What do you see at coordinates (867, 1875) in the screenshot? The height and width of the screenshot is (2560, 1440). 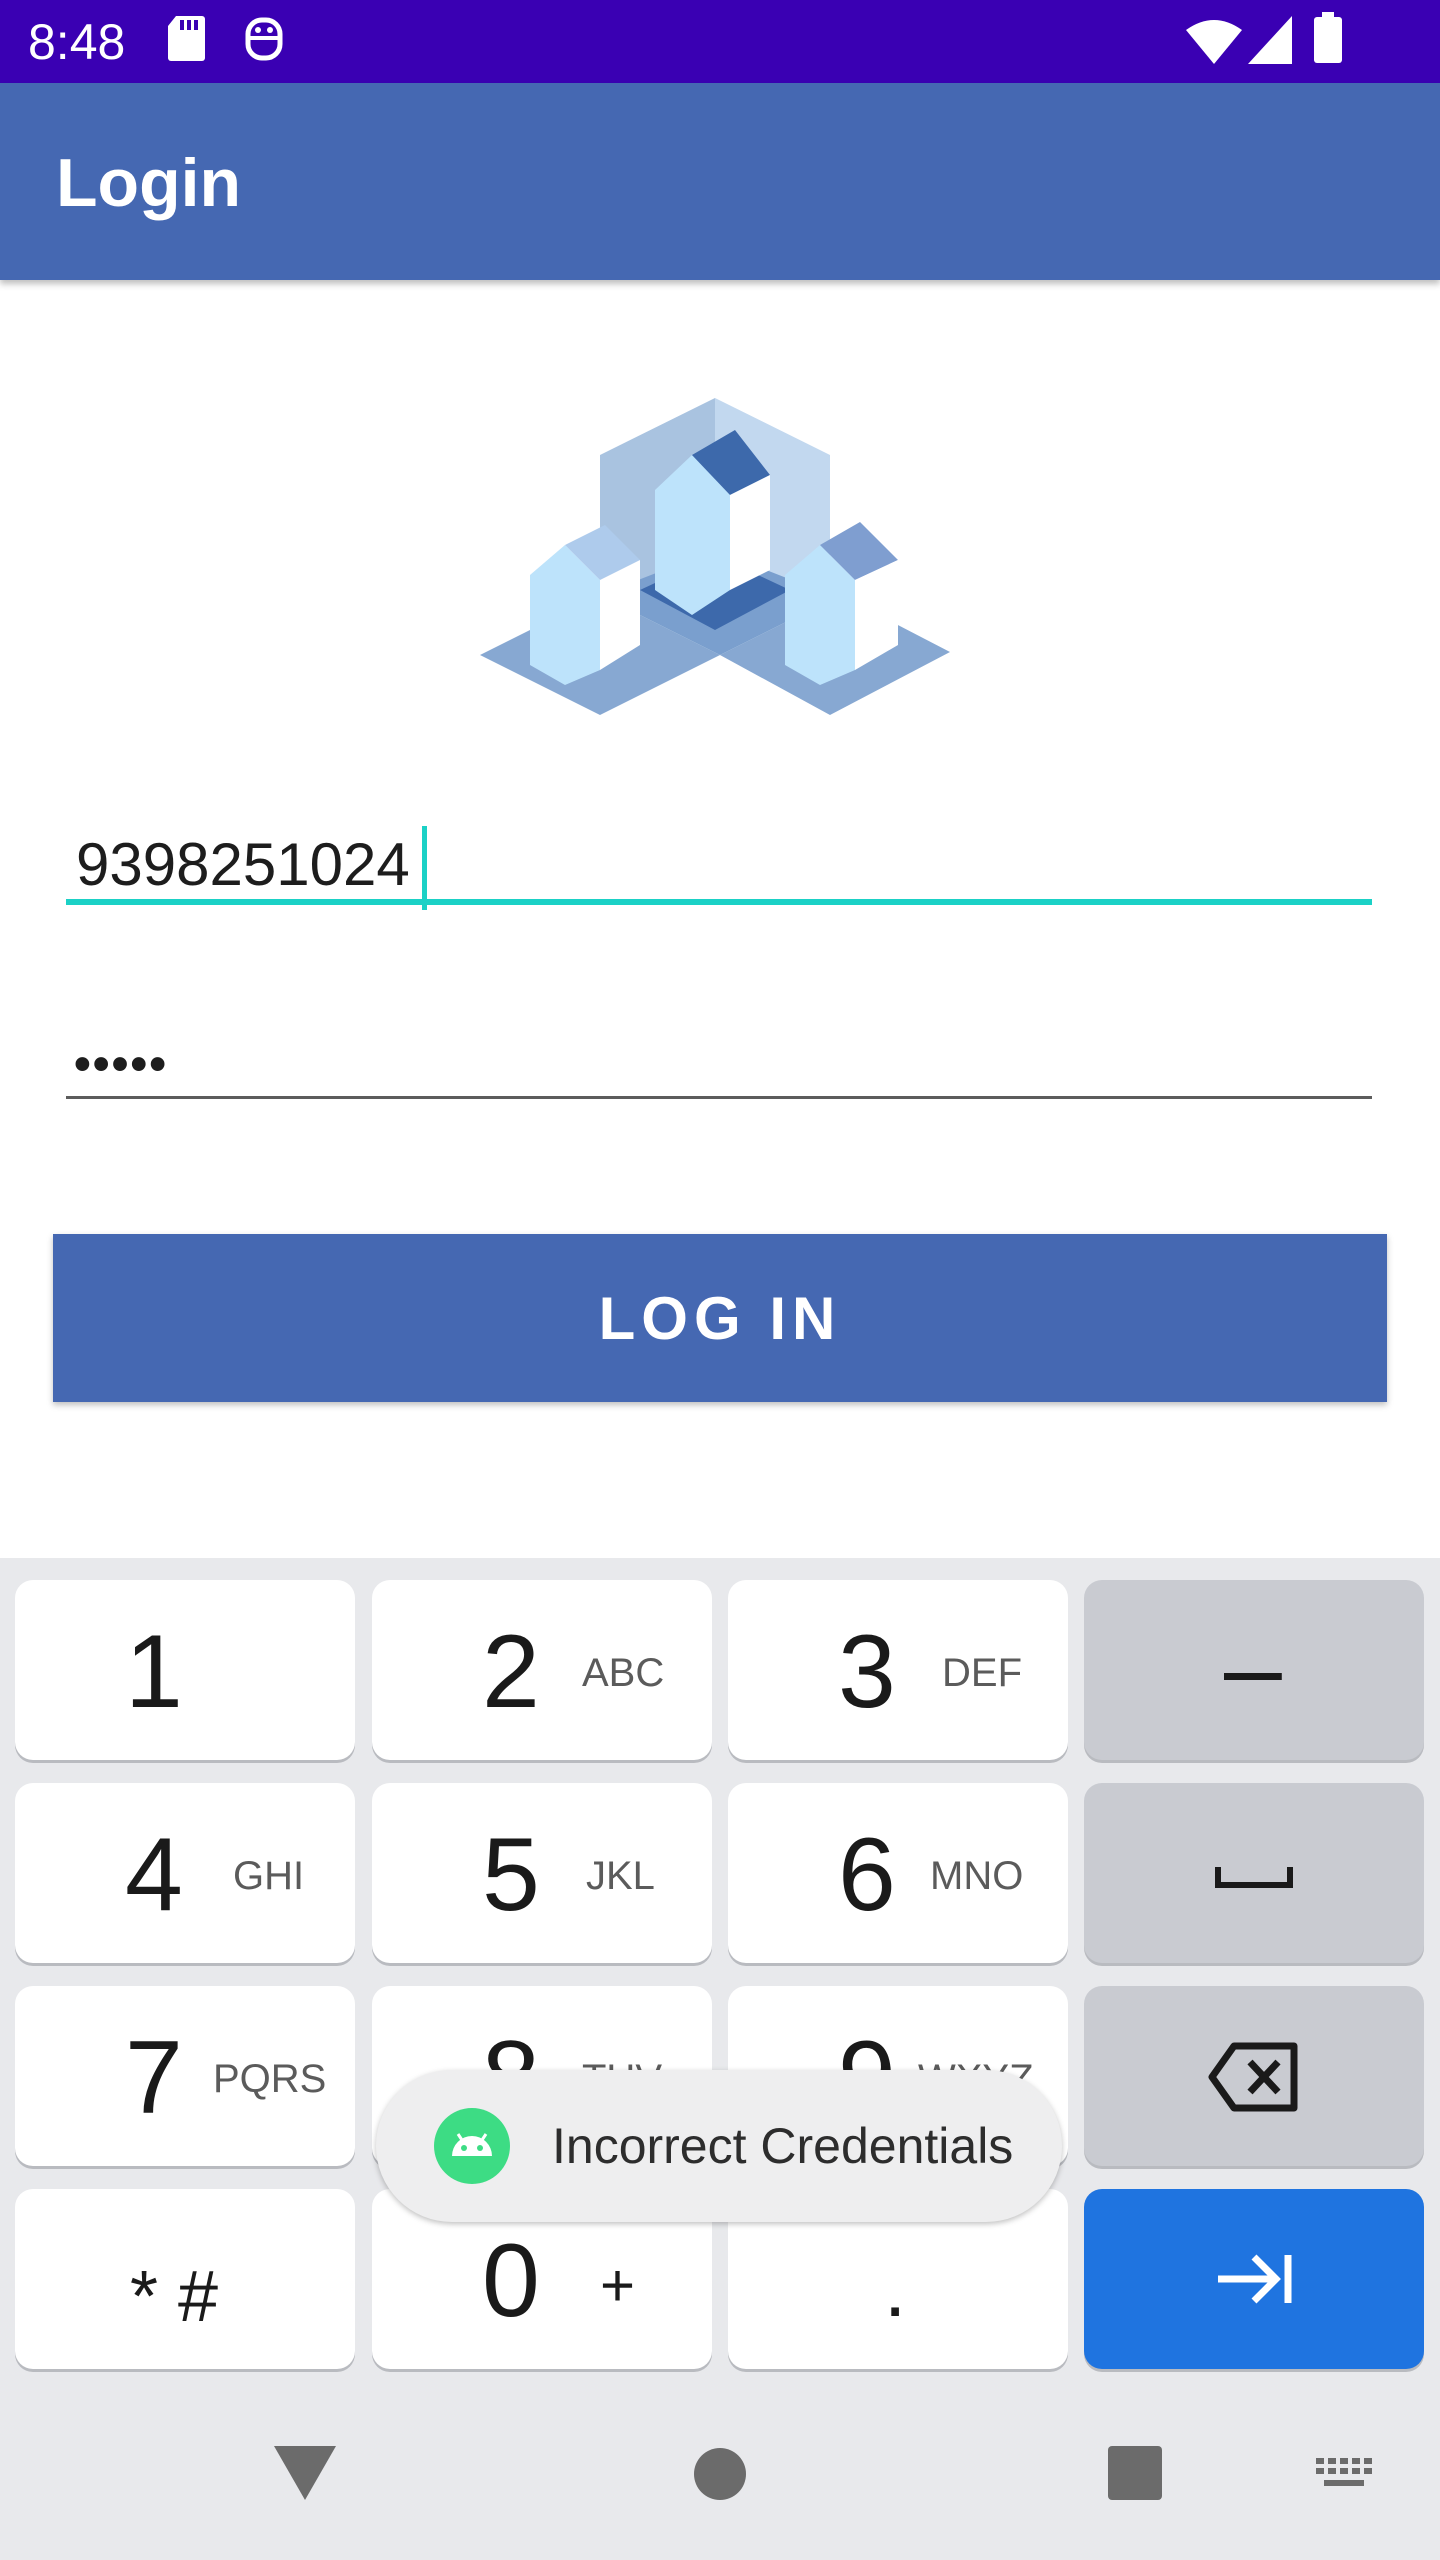 I see `key-digit: 6` at bounding box center [867, 1875].